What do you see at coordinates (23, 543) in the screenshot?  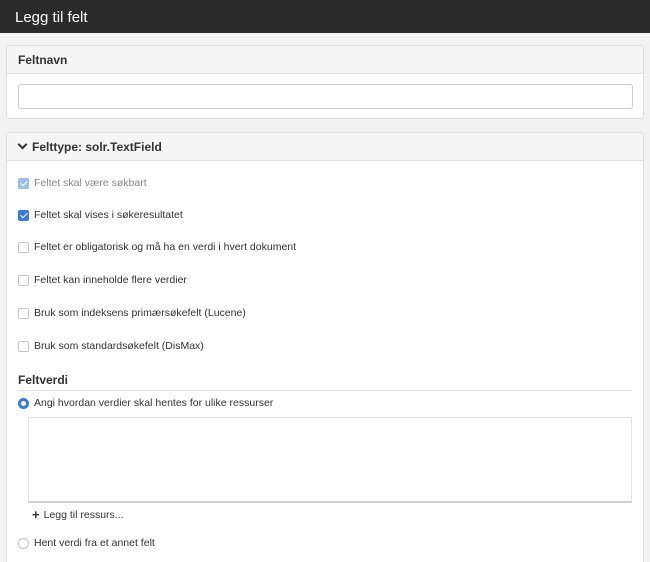 I see `radio-other-field` at bounding box center [23, 543].